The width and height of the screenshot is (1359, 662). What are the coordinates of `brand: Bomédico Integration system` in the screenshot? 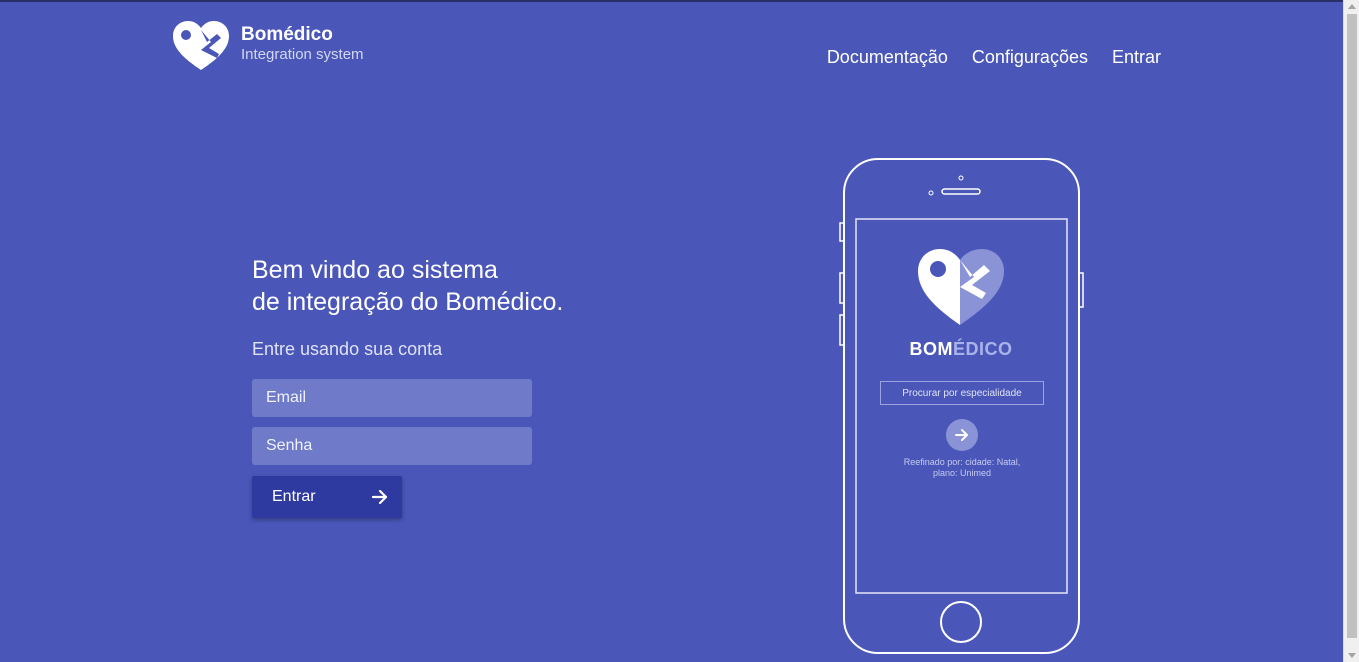 It's located at (267, 46).